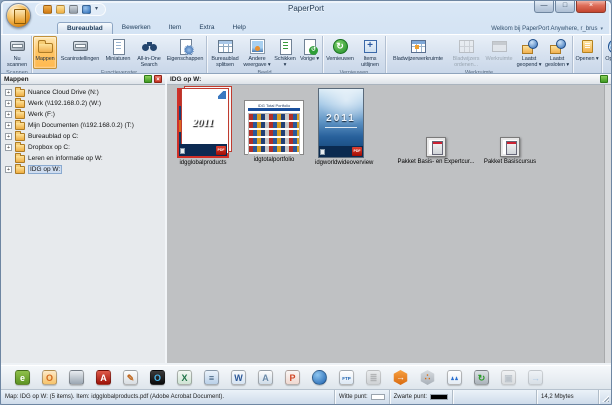 The image size is (612, 405). Describe the element at coordinates (285, 52) in the screenshot. I see `ribbon-button-schikken: Schikken ▾` at that location.